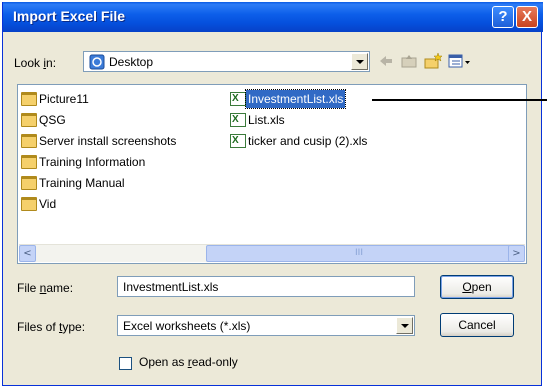  Describe the element at coordinates (171, 287) in the screenshot. I see `file-name-value: InvestmentList.xls` at that location.